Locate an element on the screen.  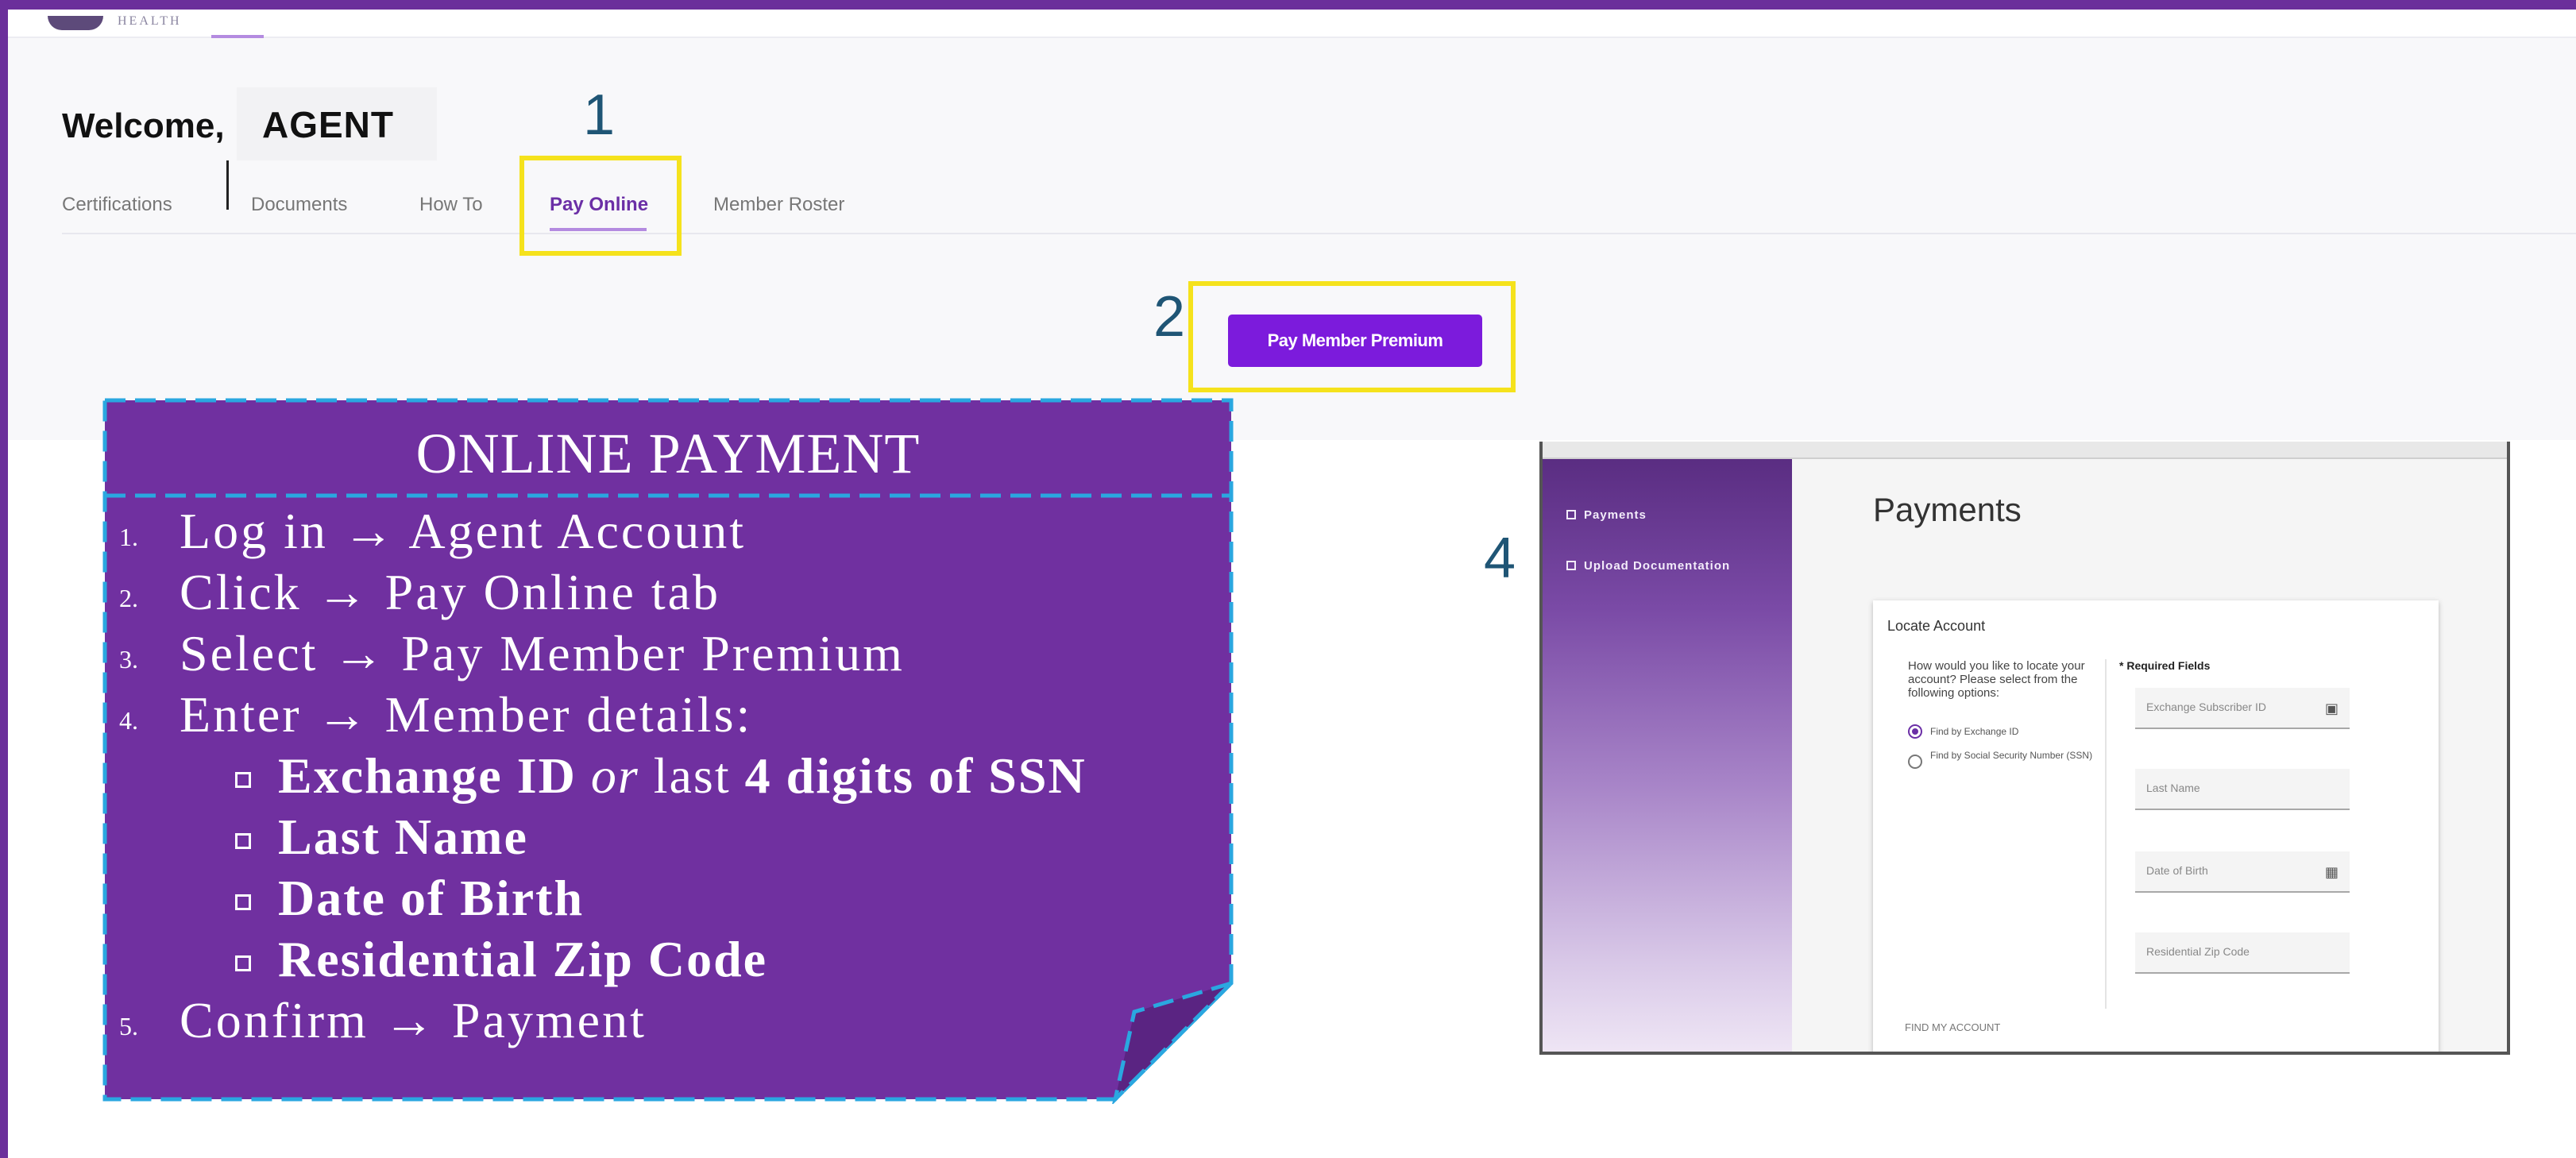
field-label: Date of Birth is located at coordinates (2177, 871).